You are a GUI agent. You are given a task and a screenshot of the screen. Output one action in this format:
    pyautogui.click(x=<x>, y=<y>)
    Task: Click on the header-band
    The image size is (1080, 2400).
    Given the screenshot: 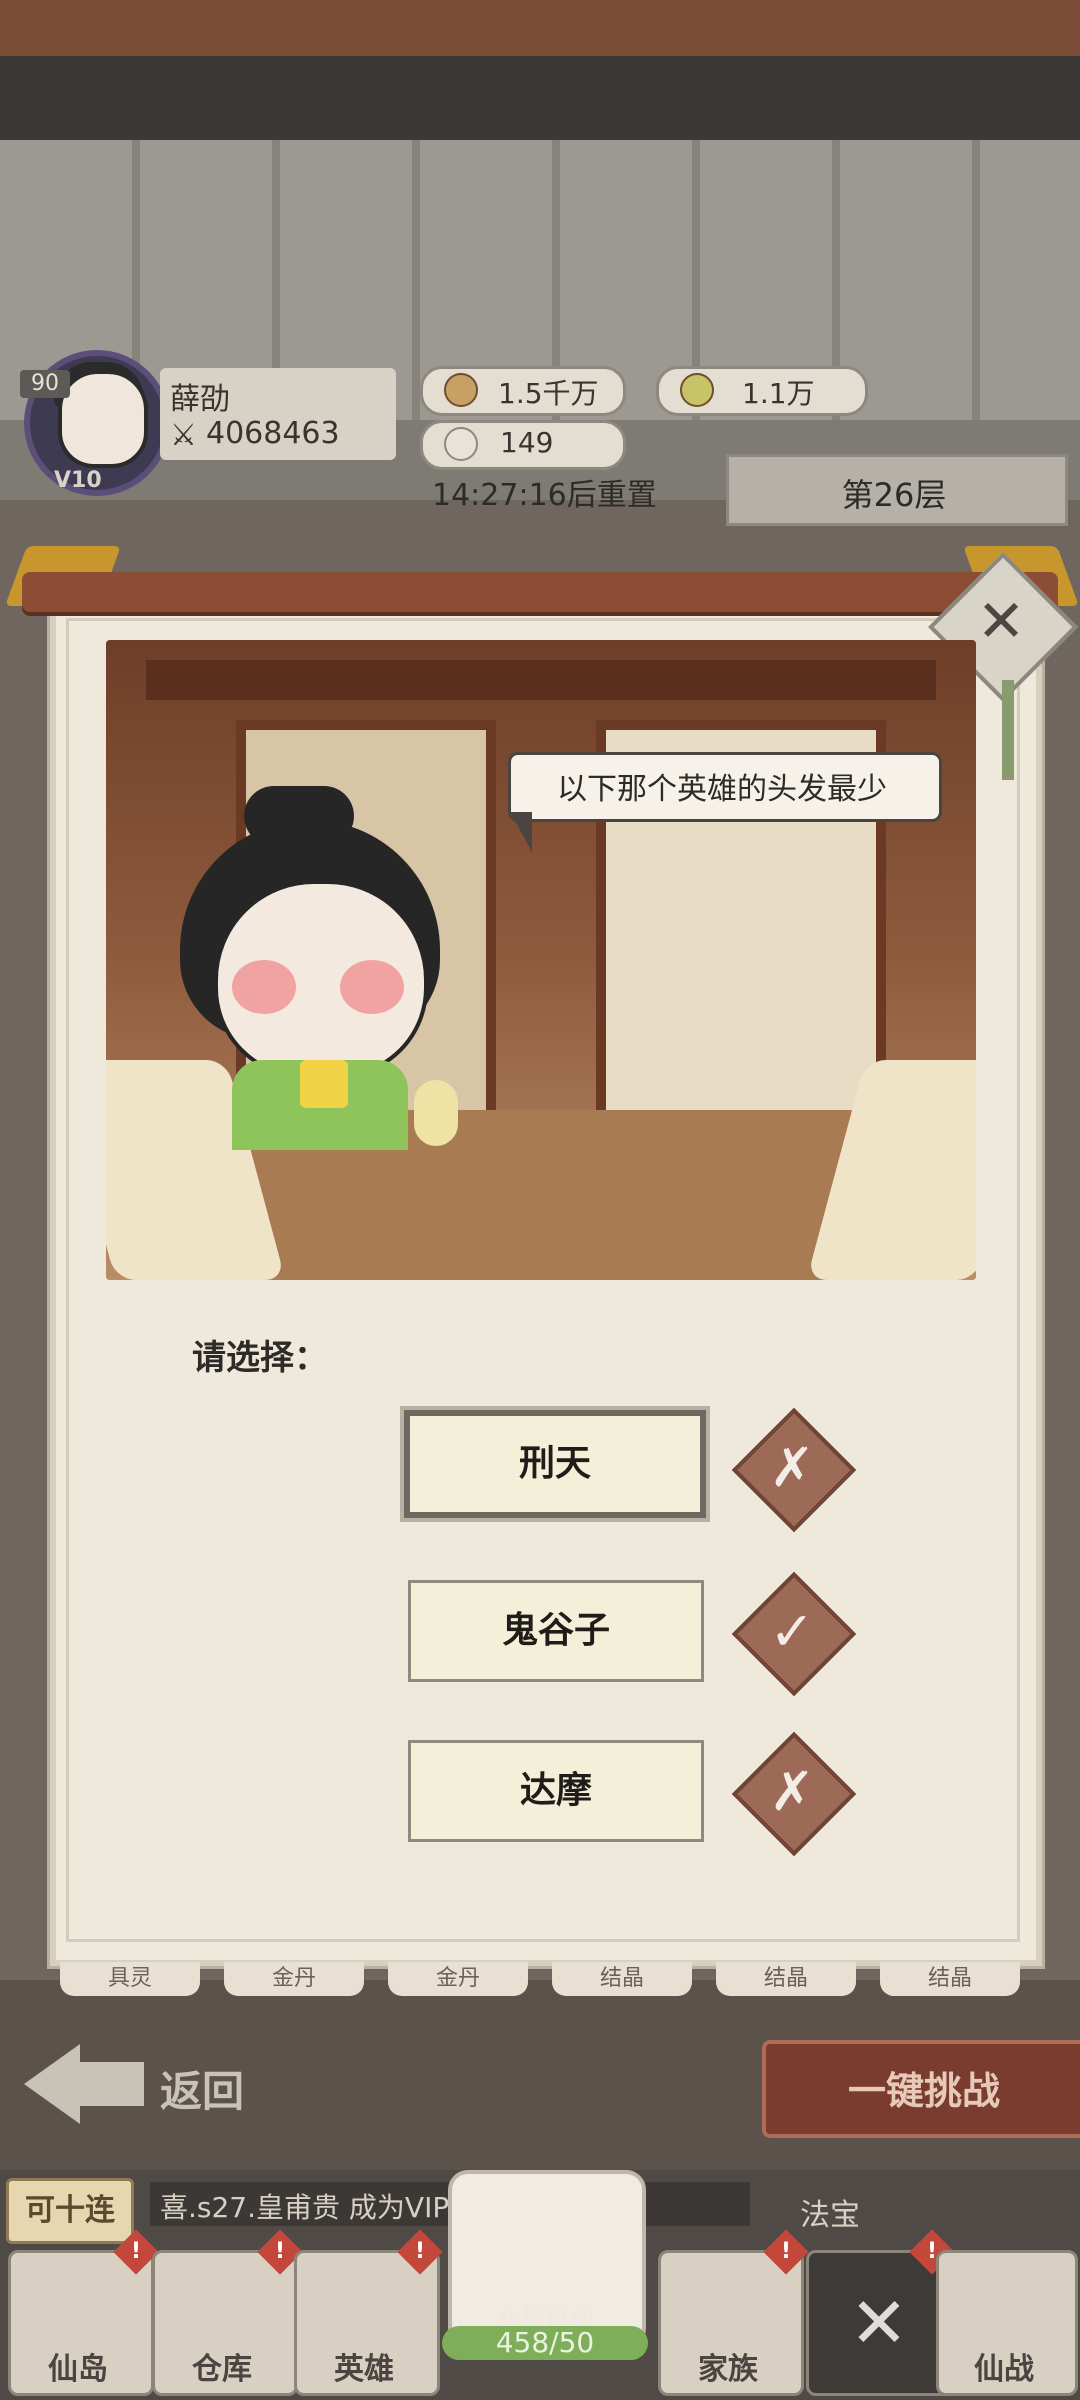 What is the action you would take?
    pyautogui.click(x=540, y=98)
    